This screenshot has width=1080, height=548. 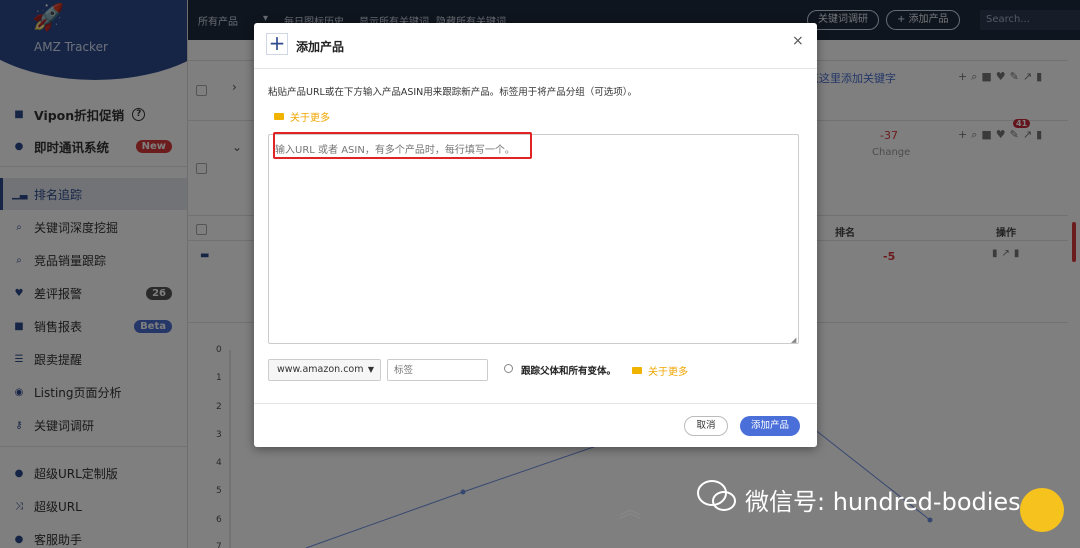 What do you see at coordinates (370, 369) in the screenshot?
I see `dropdown-arrow-icon: ▼` at bounding box center [370, 369].